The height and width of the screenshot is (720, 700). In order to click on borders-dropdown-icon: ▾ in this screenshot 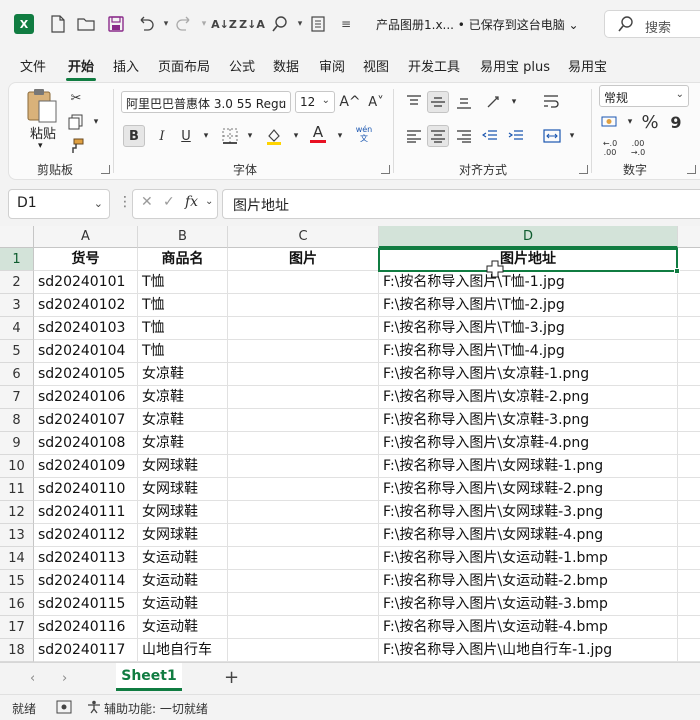, I will do `click(250, 136)`.